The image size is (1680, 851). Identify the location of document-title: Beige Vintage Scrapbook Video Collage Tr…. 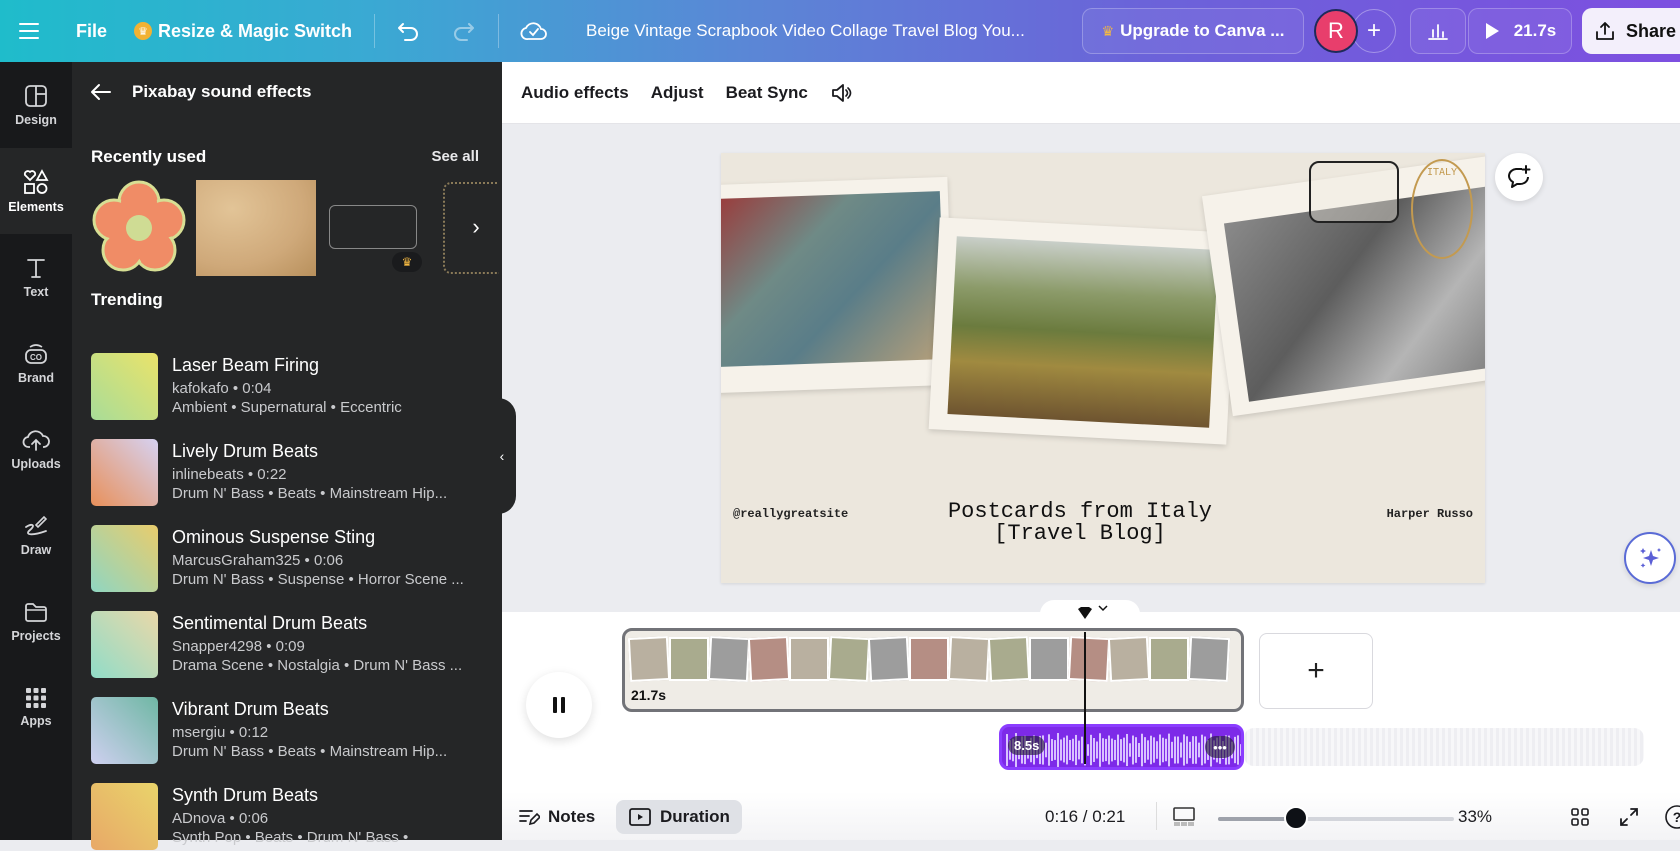
(805, 31).